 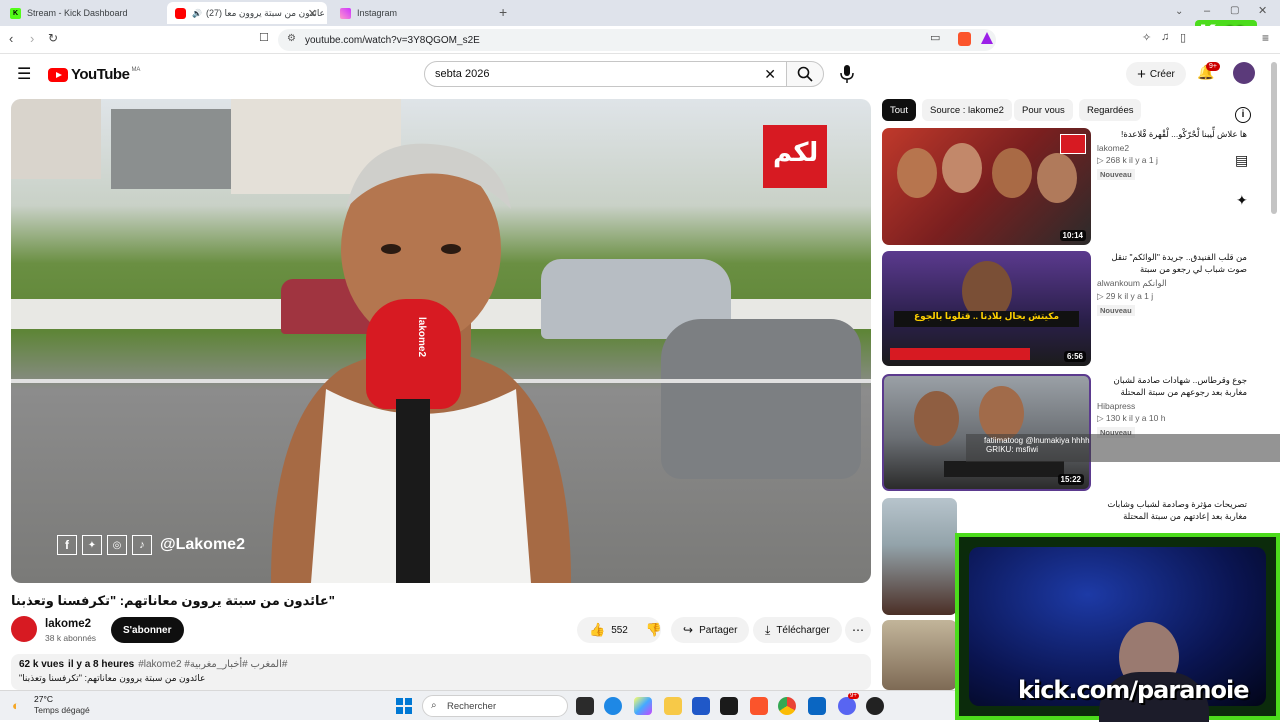 What do you see at coordinates (987, 38) in the screenshot?
I see `brave-rewards-icon` at bounding box center [987, 38].